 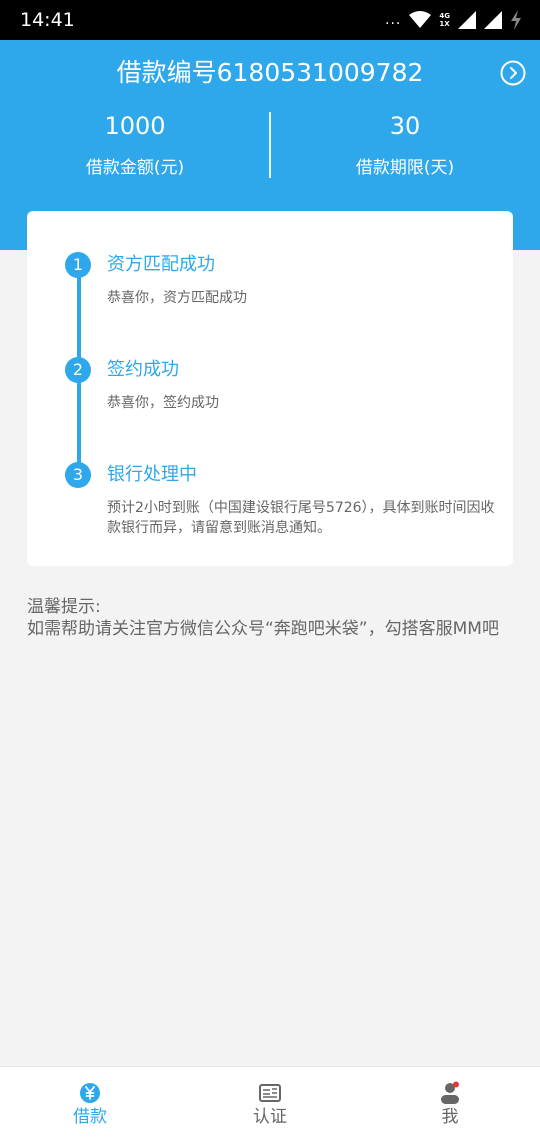 What do you see at coordinates (90, 1104) in the screenshot?
I see `nav-item-loan: 借款` at bounding box center [90, 1104].